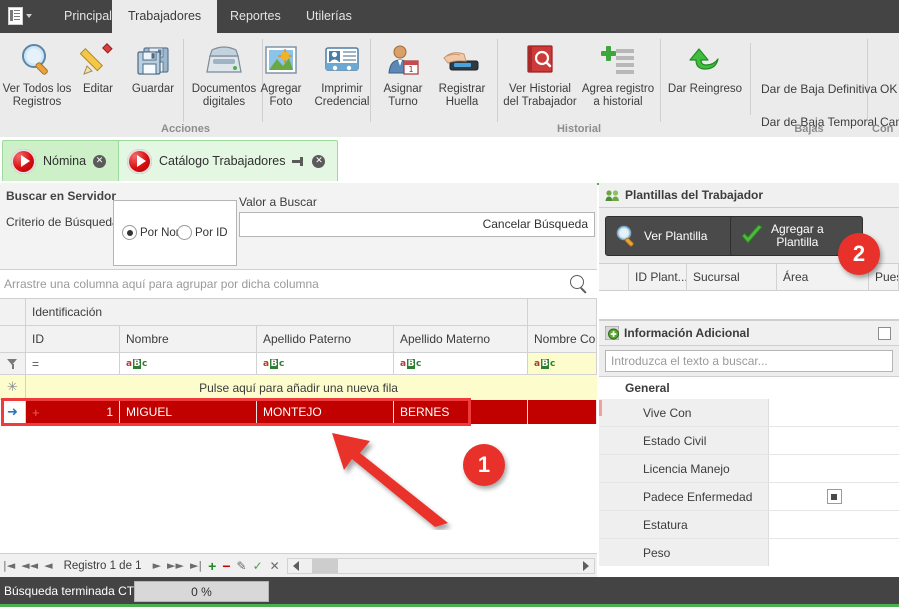 The image size is (899, 607). I want to click on ribbon-button-ver-historial-trabajador: Ver Historial del Trabajador, so click(540, 78).